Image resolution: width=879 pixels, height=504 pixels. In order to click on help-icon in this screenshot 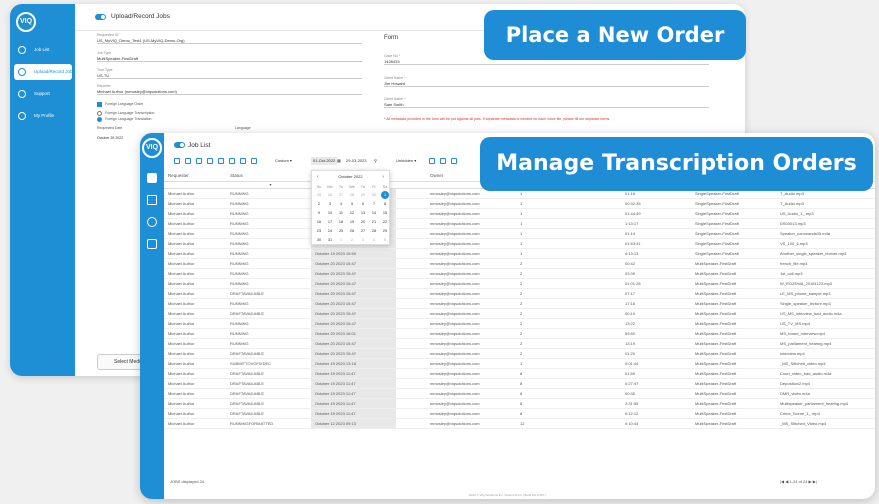, I will do `click(152, 222)`.